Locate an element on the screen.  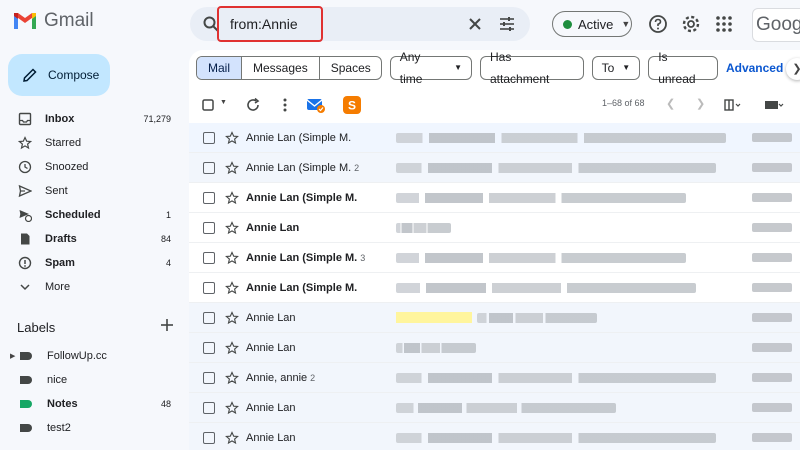
email-row: Annie Lan (Simple M. 3 is located at coordinates (494, 258).